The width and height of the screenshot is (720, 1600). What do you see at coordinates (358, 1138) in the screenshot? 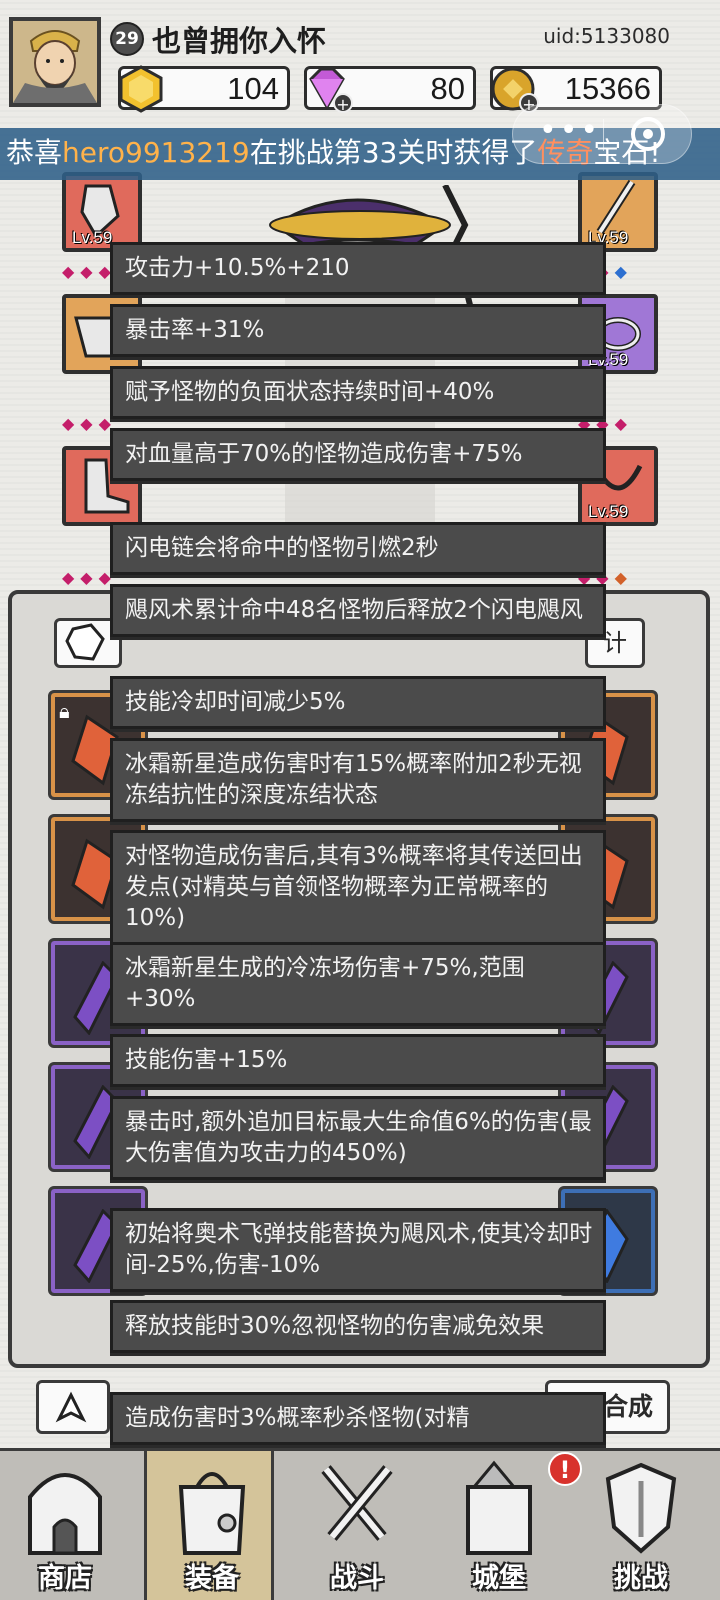
I see `affix-line: 暴击时,额外追加目标最大生命值6%的伤害(最大伤害值为攻击力的450%)` at bounding box center [358, 1138].